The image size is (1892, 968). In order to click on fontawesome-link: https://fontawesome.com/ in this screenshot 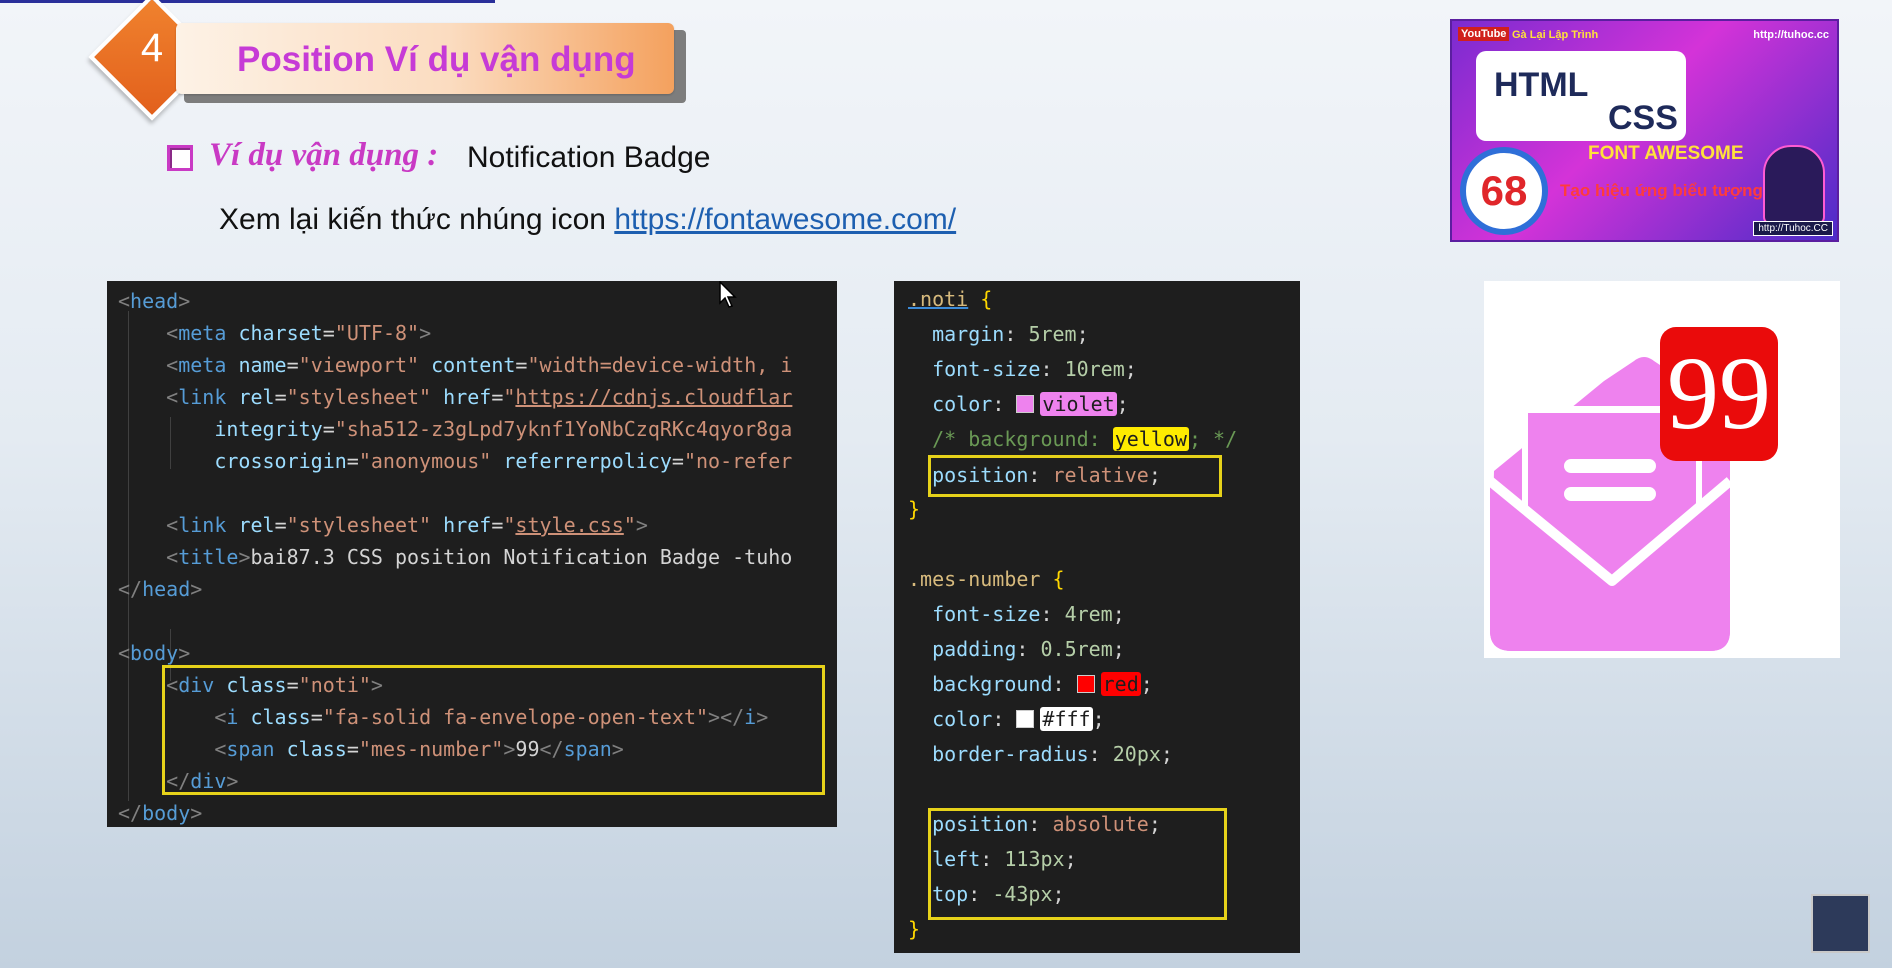, I will do `click(785, 219)`.